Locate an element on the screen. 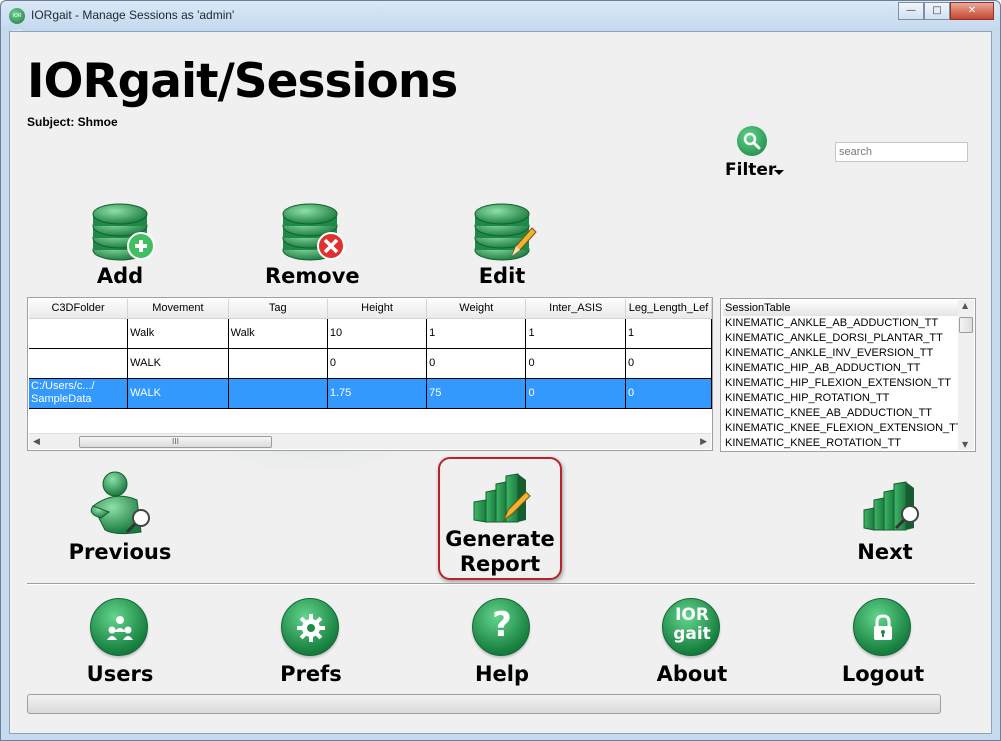 This screenshot has width=1001, height=741. scroll-up-icon: ▲ is located at coordinates (965, 305).